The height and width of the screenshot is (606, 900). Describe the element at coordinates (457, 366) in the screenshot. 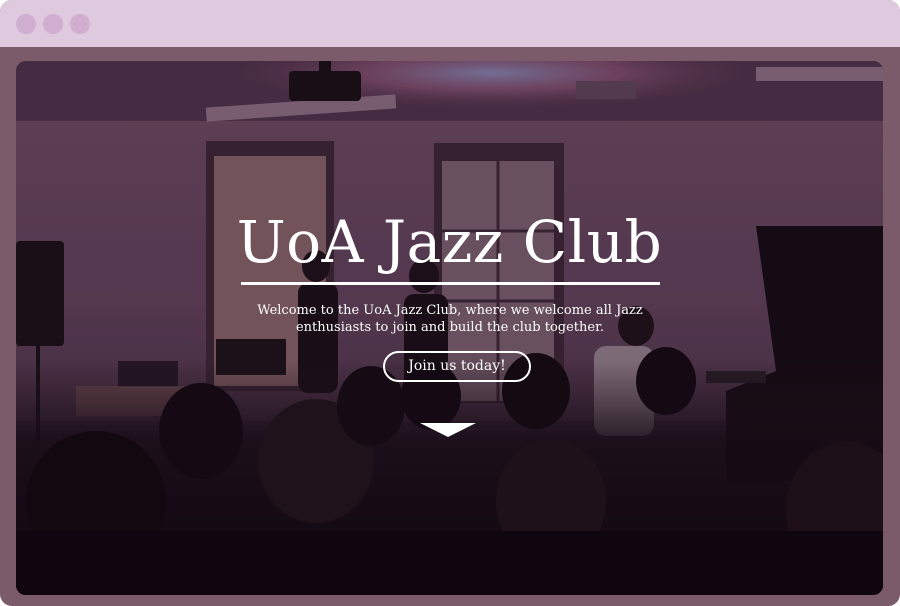

I see `join-button: Join us today!` at that location.